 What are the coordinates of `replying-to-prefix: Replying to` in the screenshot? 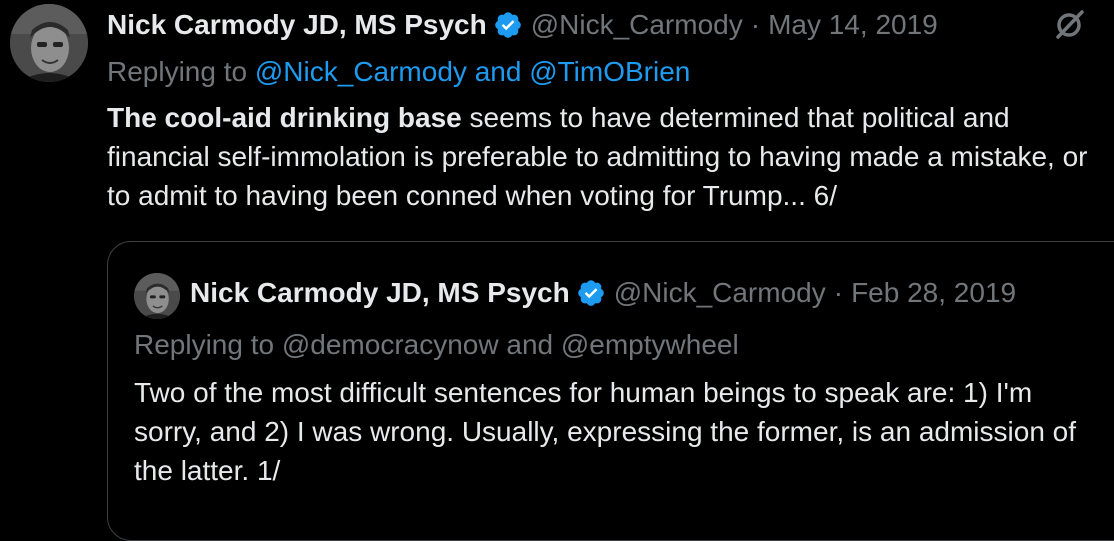 It's located at (177, 71).